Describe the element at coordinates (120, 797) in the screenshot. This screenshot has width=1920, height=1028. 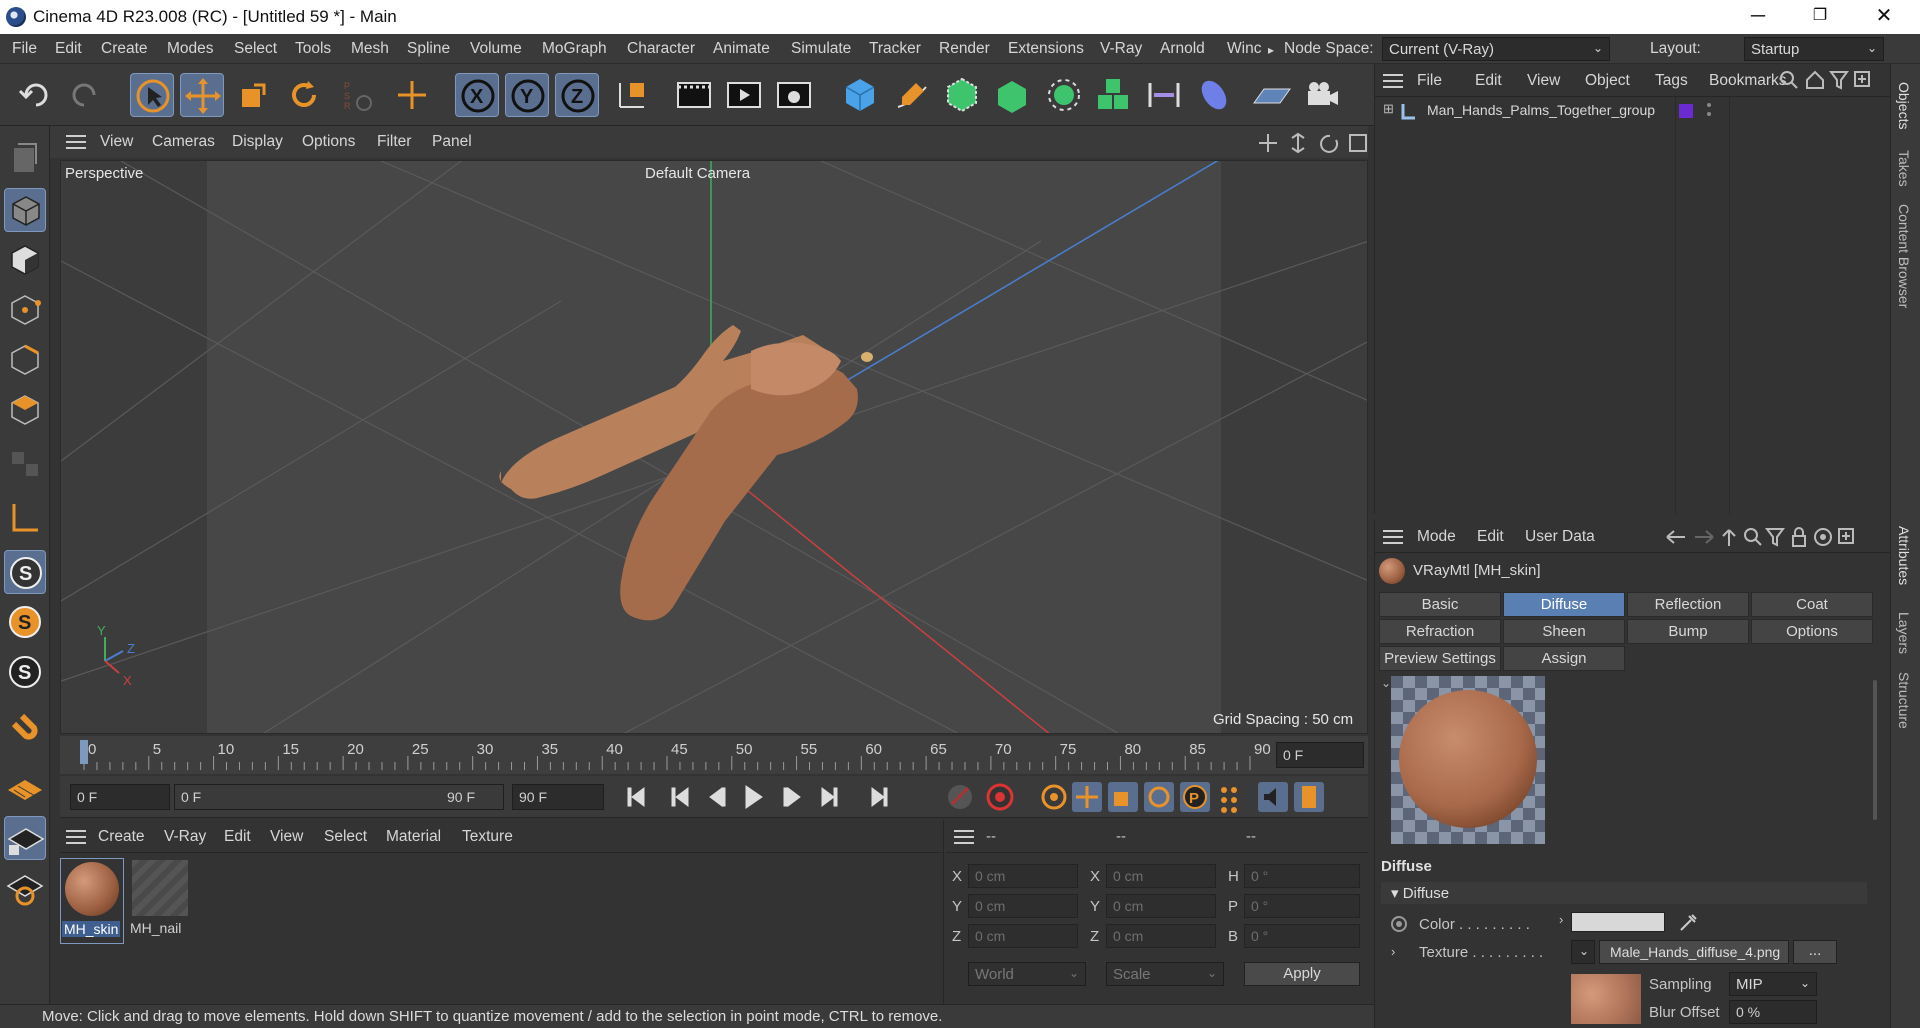
I see `start-frame-field: 0 F` at that location.